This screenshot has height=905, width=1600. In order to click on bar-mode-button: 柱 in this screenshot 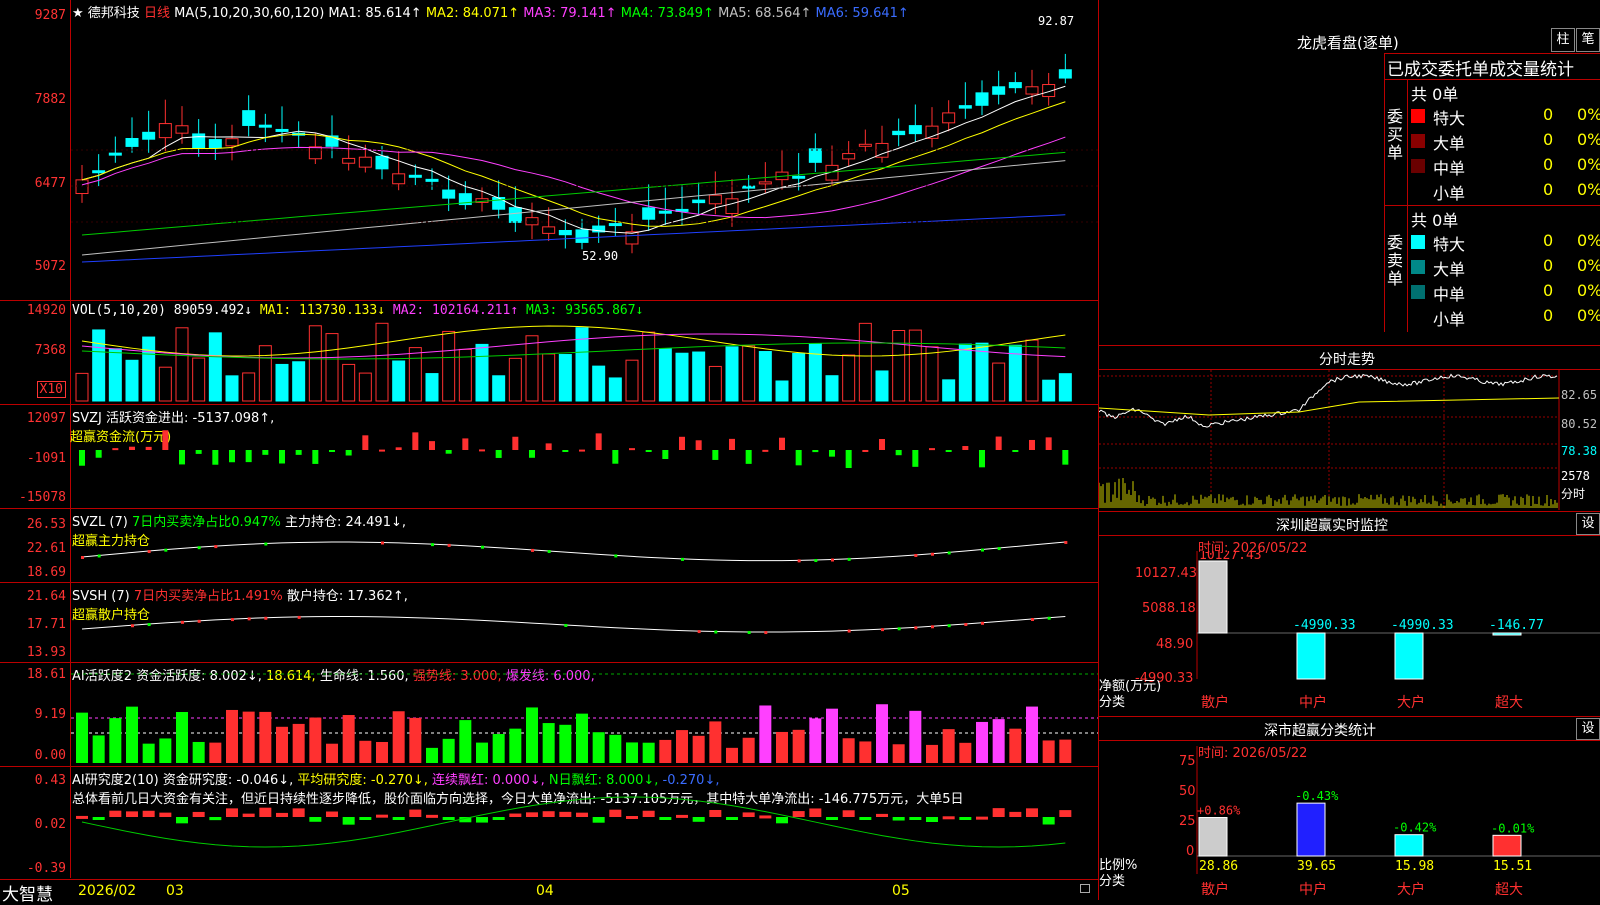, I will do `click(1563, 40)`.